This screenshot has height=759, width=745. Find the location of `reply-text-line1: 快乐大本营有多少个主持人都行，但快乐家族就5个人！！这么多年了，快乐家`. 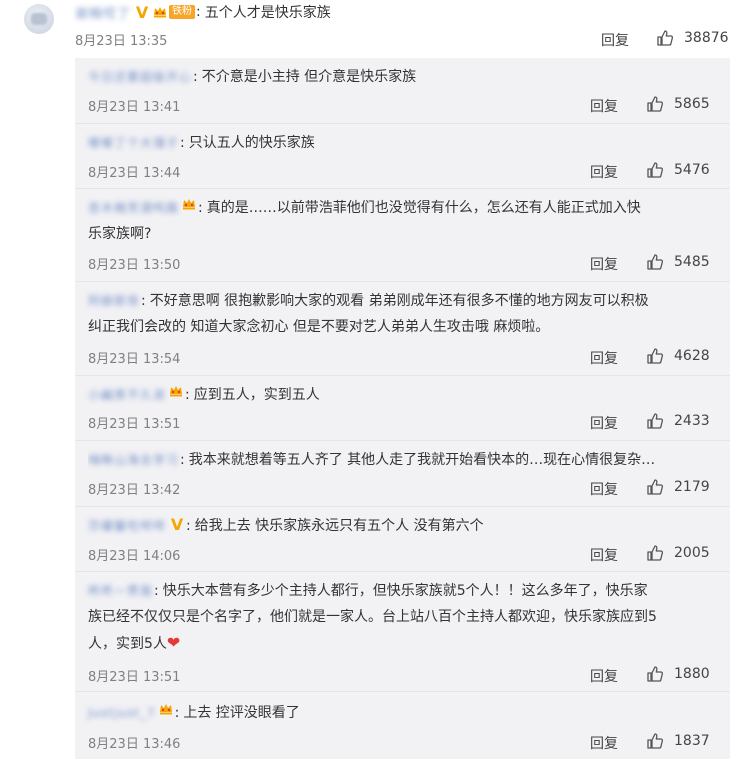

reply-text-line1: 快乐大本营有多少个主持人都行，但快乐家族就5个人！！这么多年了，快乐家 is located at coordinates (405, 591).